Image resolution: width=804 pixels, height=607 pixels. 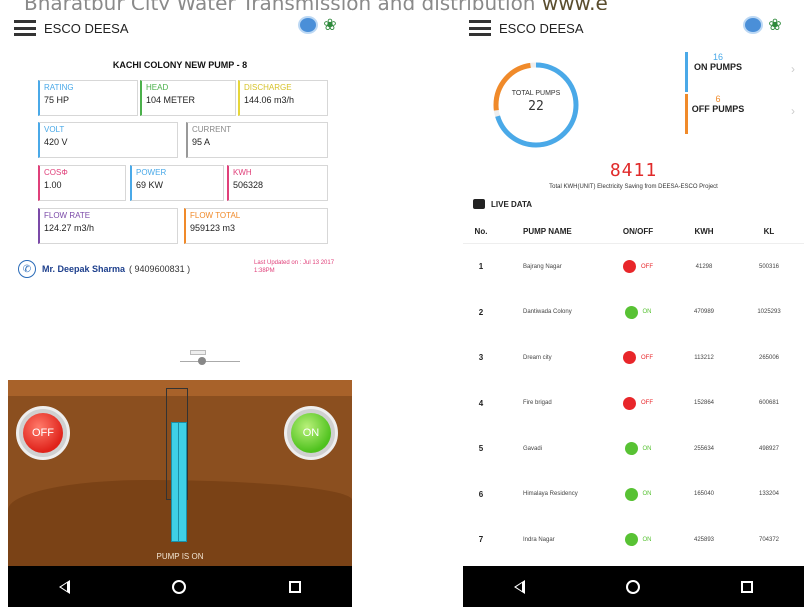 What do you see at coordinates (638, 231) in the screenshot?
I see `header-status: ON/OFF` at bounding box center [638, 231].